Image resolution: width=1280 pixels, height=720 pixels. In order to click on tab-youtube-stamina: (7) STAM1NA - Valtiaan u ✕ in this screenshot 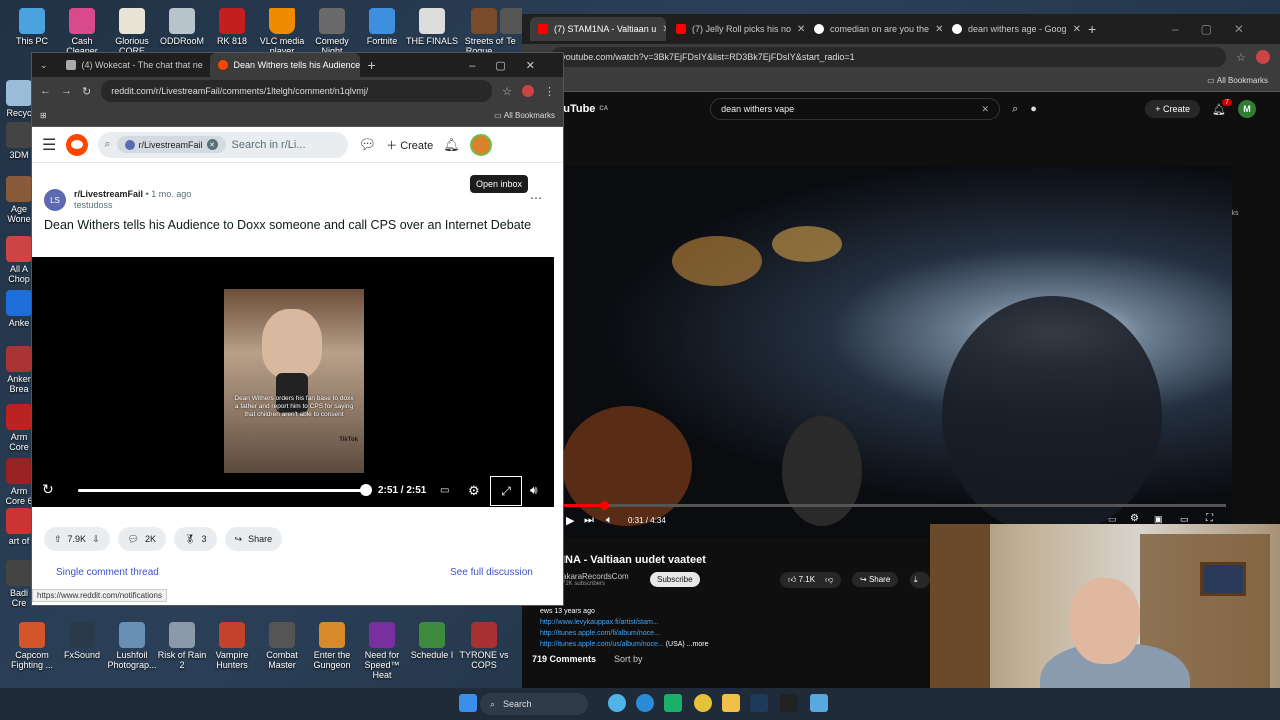, I will do `click(598, 29)`.